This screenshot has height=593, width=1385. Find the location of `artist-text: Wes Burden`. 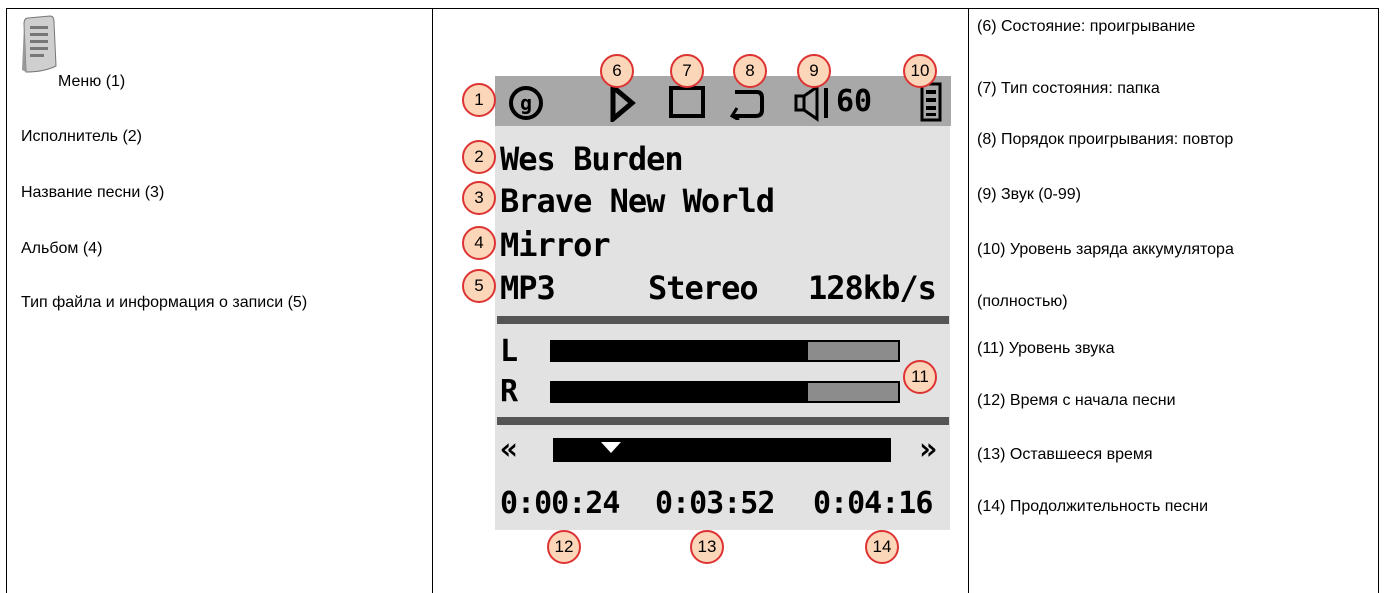

artist-text: Wes Burden is located at coordinates (592, 159).